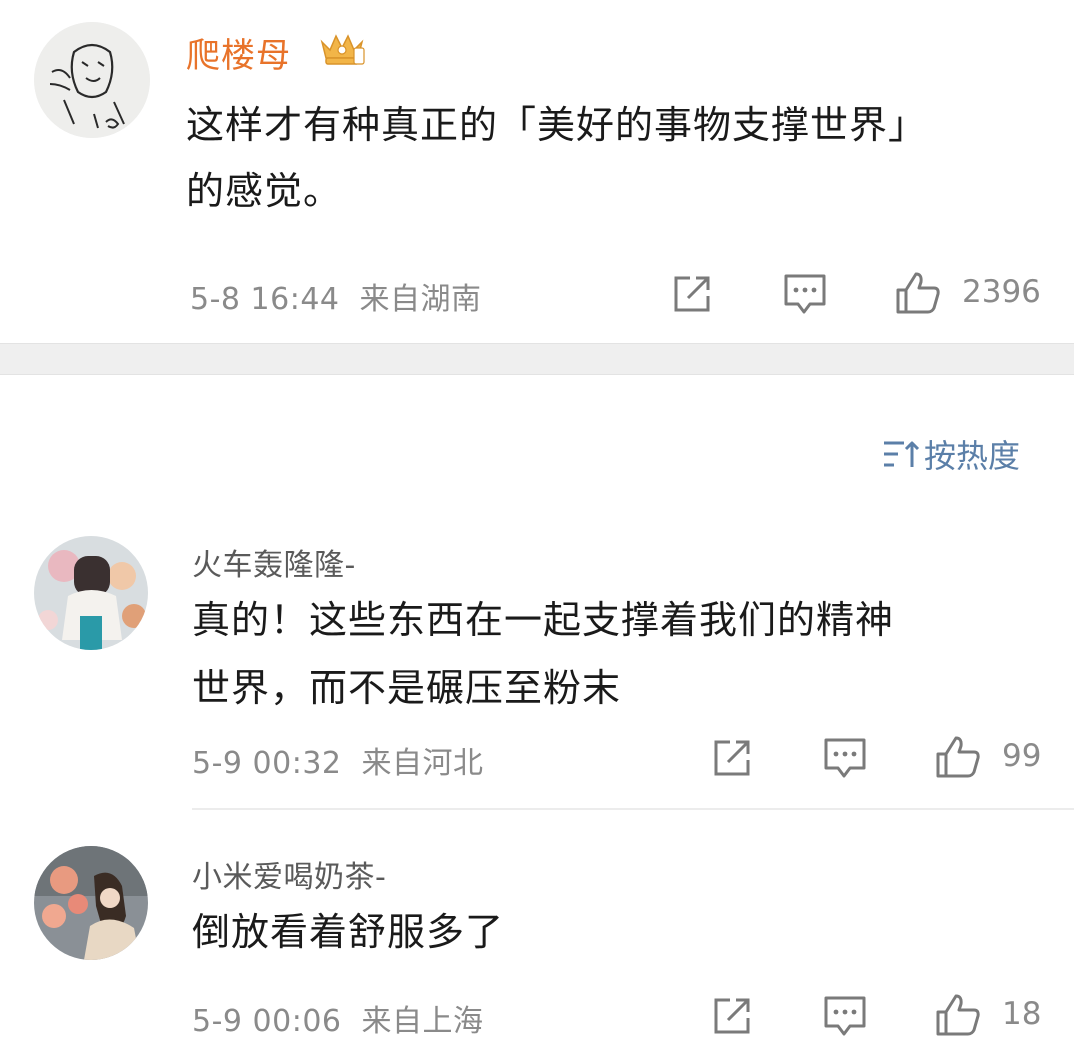 The image size is (1074, 1053). I want to click on sort-label: 按热度, so click(972, 456).